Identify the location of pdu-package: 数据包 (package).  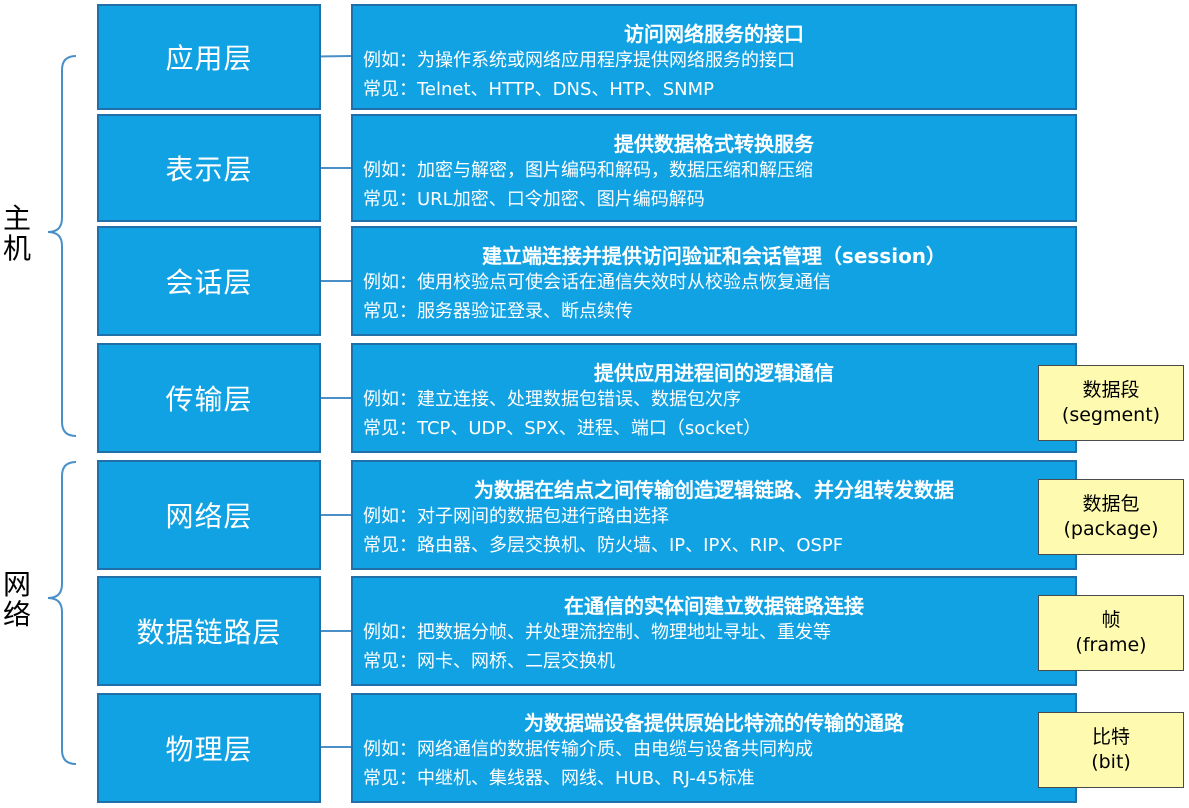
(1111, 517).